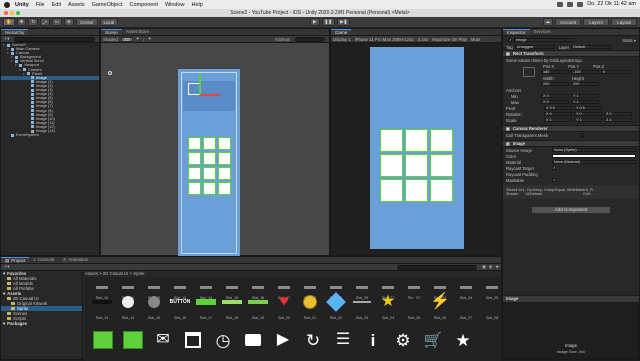  Describe the element at coordinates (554, 168) in the screenshot. I see `raycast-target-checkbox: ✓` at that location.